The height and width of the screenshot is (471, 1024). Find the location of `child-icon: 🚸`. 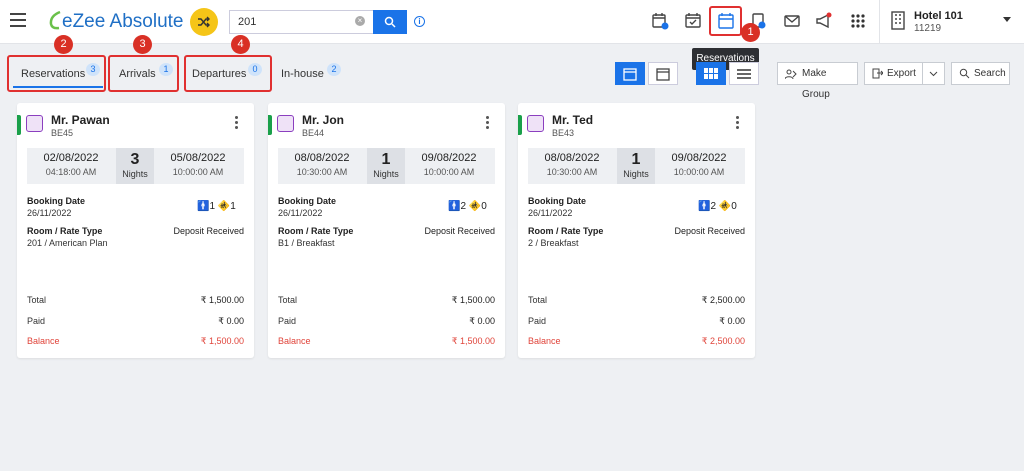

child-icon: 🚸 is located at coordinates (475, 206).